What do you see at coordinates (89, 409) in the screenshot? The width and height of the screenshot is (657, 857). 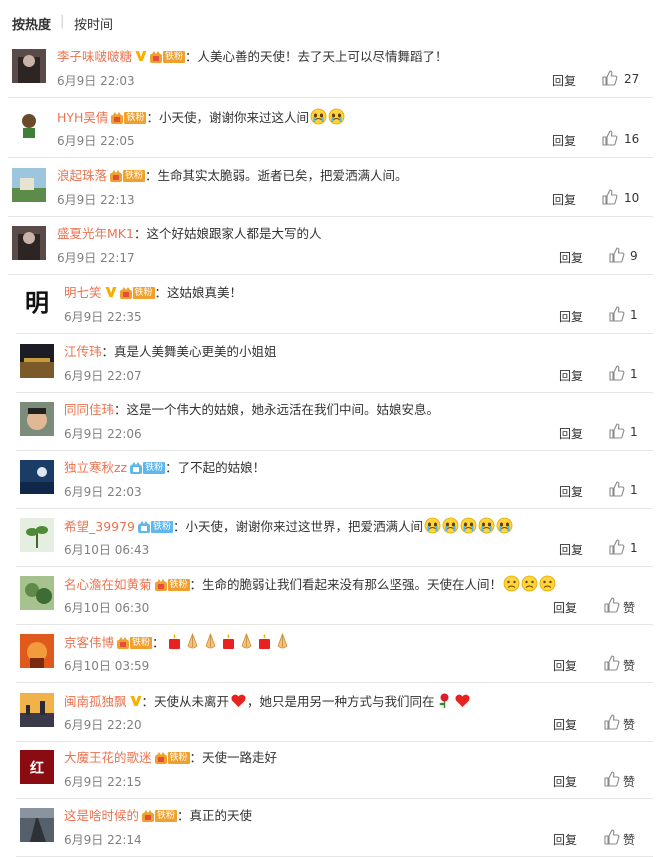 I see `username-link: 同同佳玮` at bounding box center [89, 409].